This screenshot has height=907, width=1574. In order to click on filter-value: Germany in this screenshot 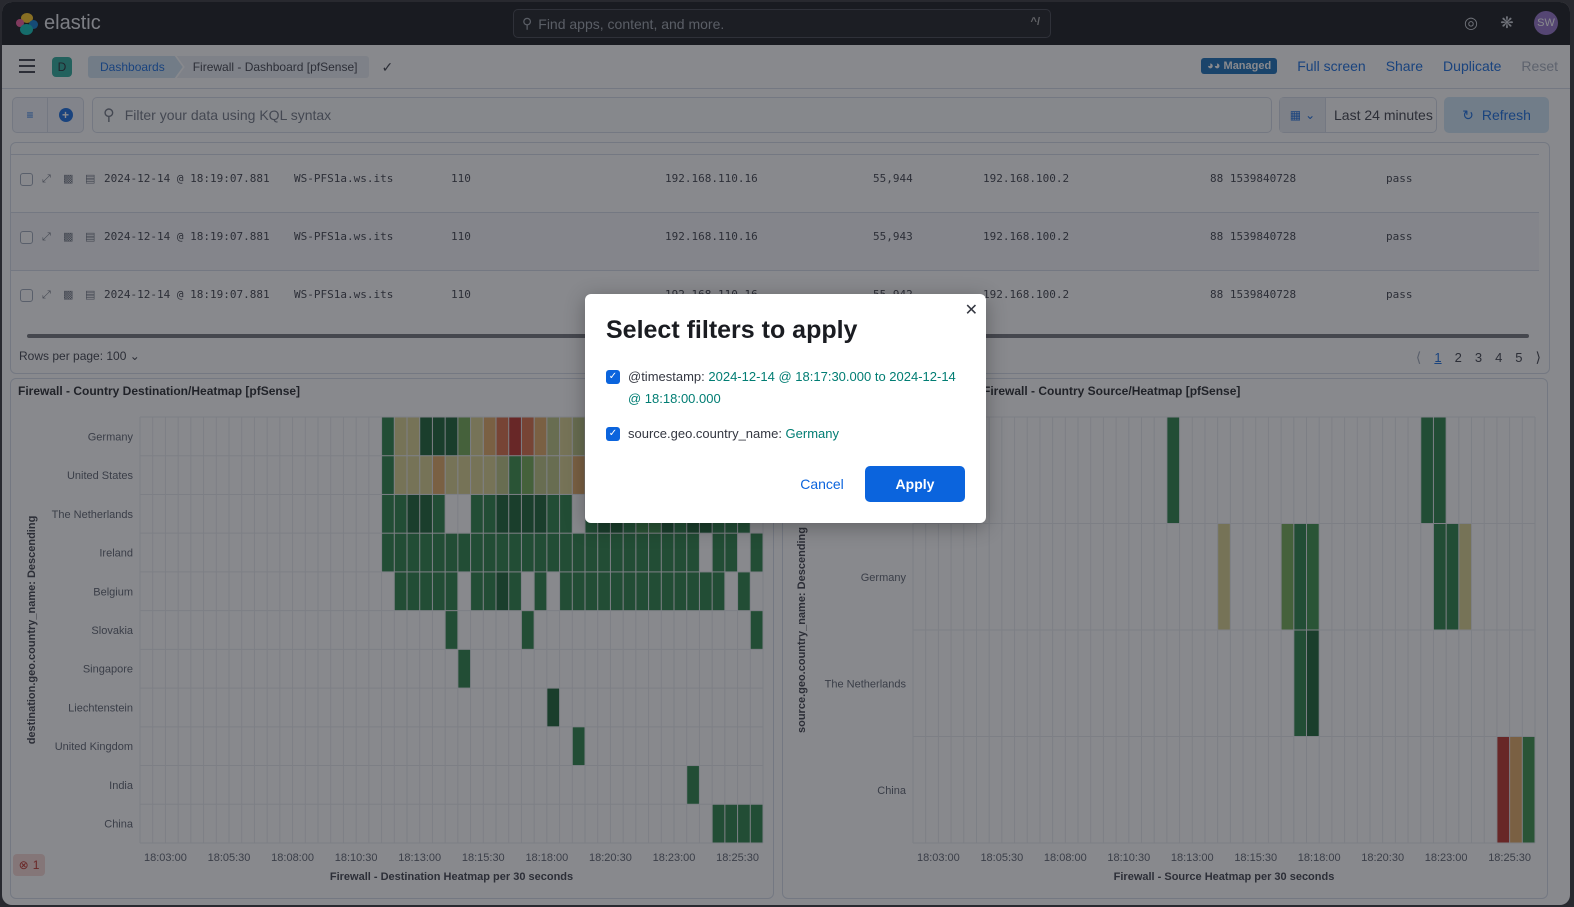, I will do `click(812, 433)`.